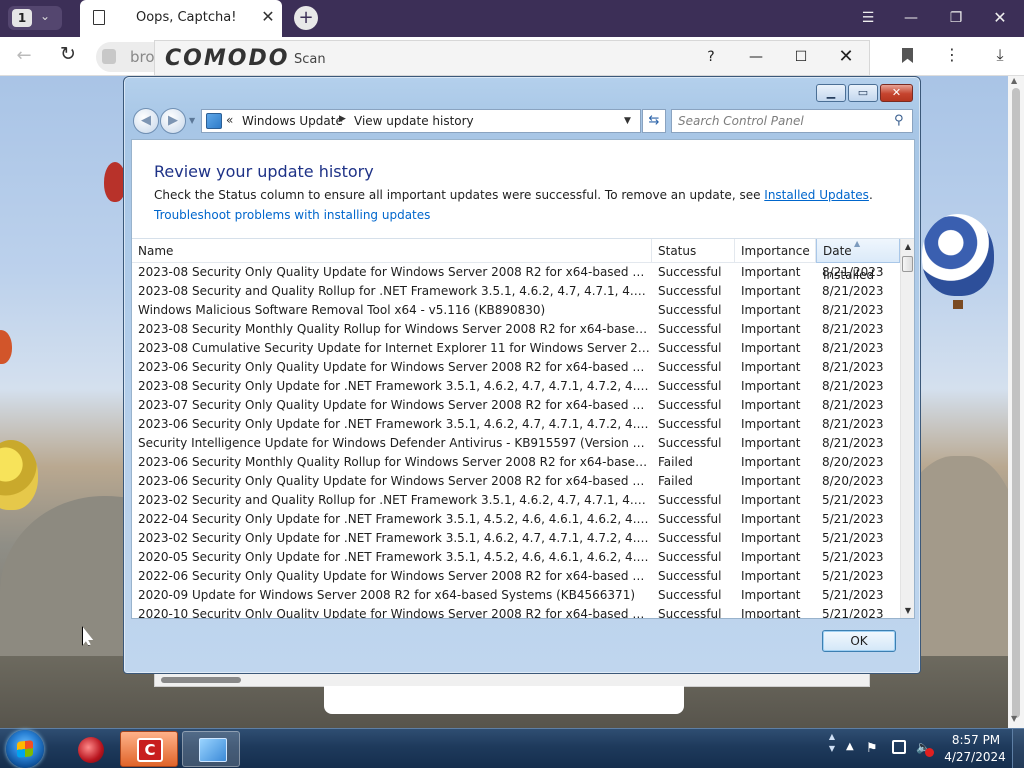  I want to click on show-hidden-icons-icon: ▲, so click(850, 746).